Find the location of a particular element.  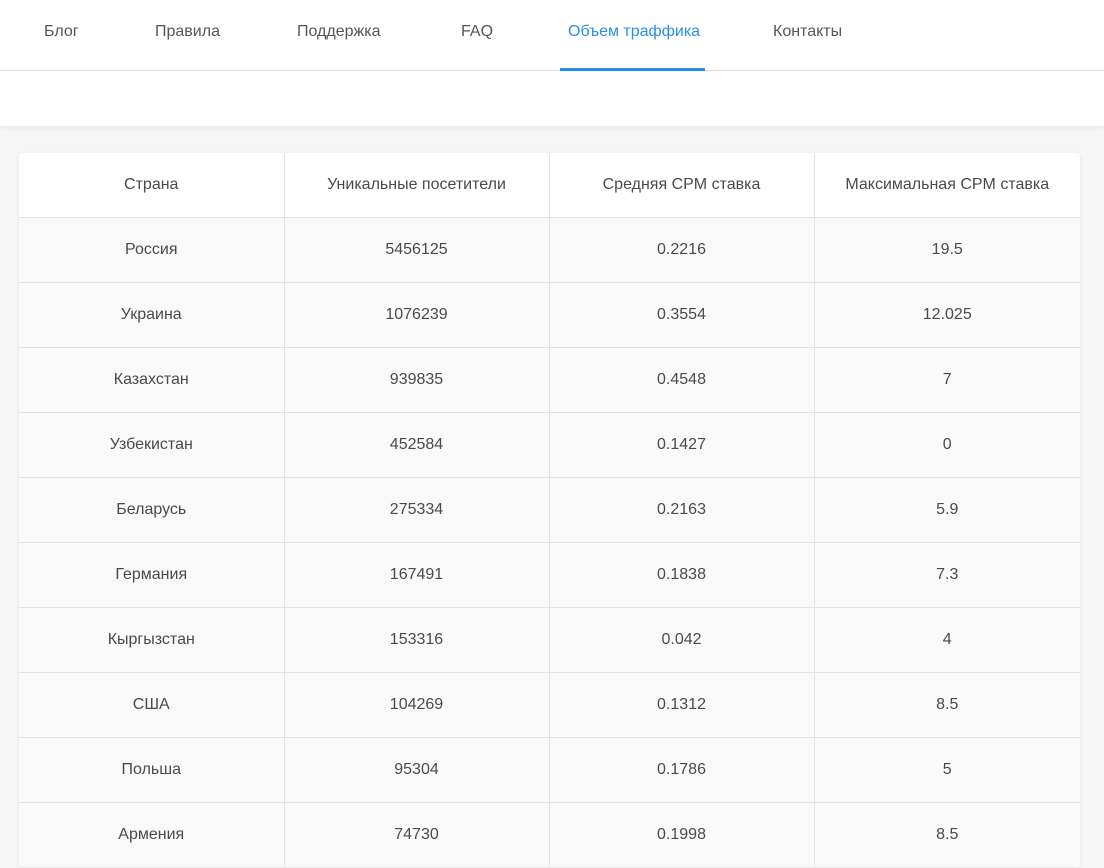

cell-average-cpm: 0.2216 is located at coordinates (682, 250).